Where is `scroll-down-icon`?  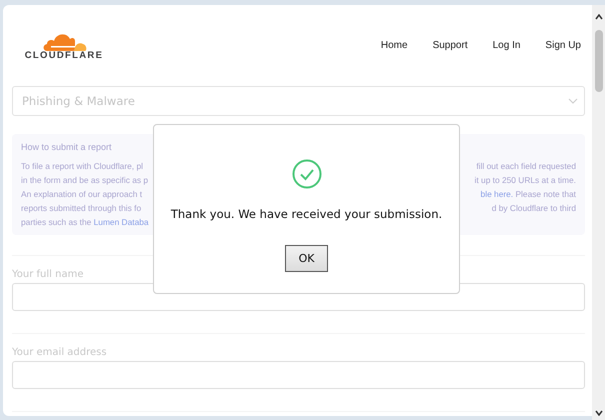 scroll-down-icon is located at coordinates (598, 413).